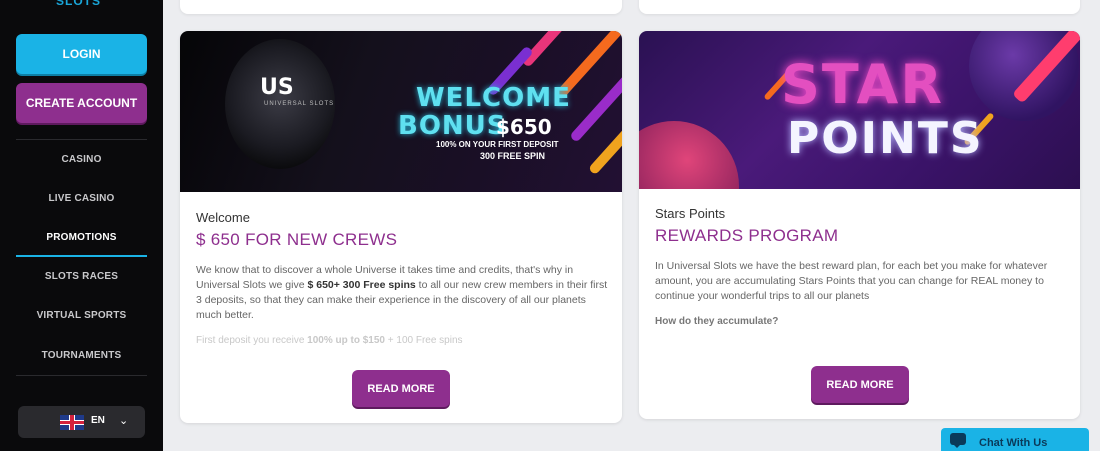  I want to click on card-pretitle: Stars Points, so click(690, 213).